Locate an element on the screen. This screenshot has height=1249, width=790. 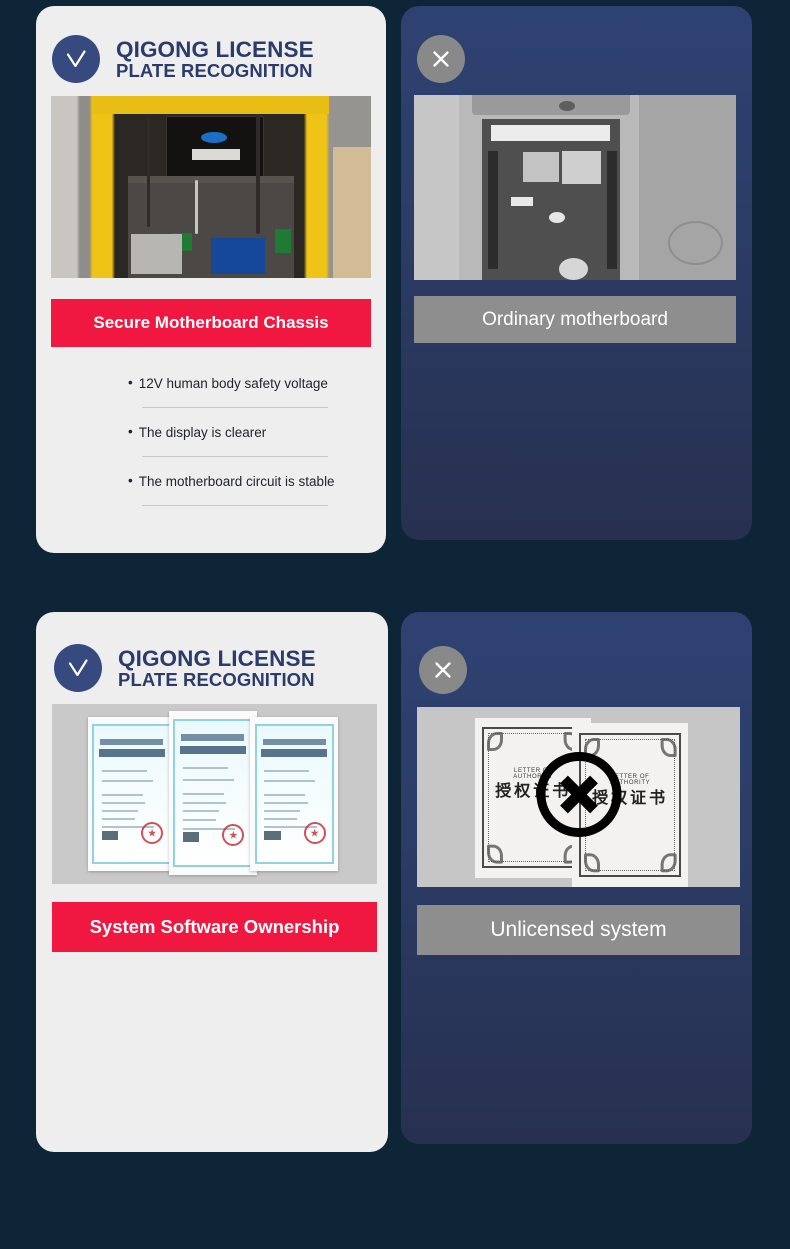
list-item: • The display is clearer is located at coordinates (257, 449).